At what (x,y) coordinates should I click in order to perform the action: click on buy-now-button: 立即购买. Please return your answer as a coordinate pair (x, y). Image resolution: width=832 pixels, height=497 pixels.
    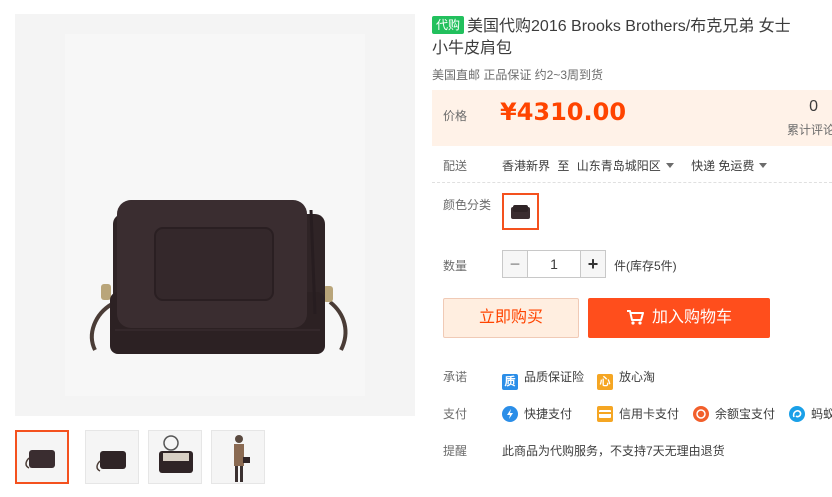
    Looking at the image, I should click on (511, 318).